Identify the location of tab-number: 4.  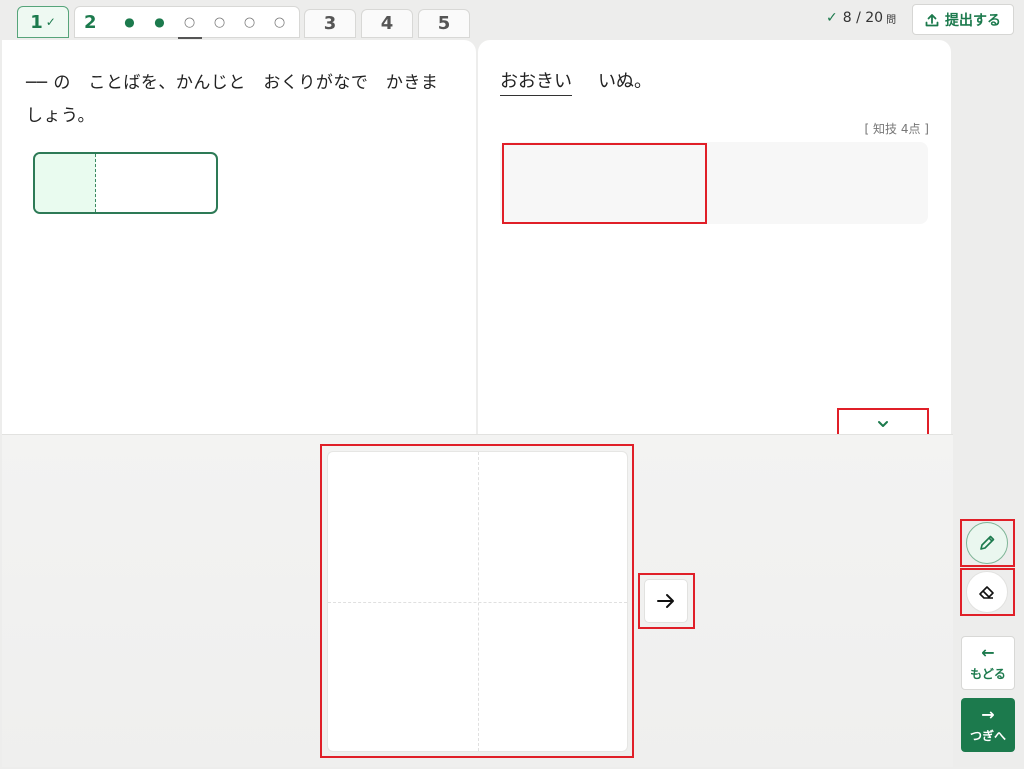
(387, 23).